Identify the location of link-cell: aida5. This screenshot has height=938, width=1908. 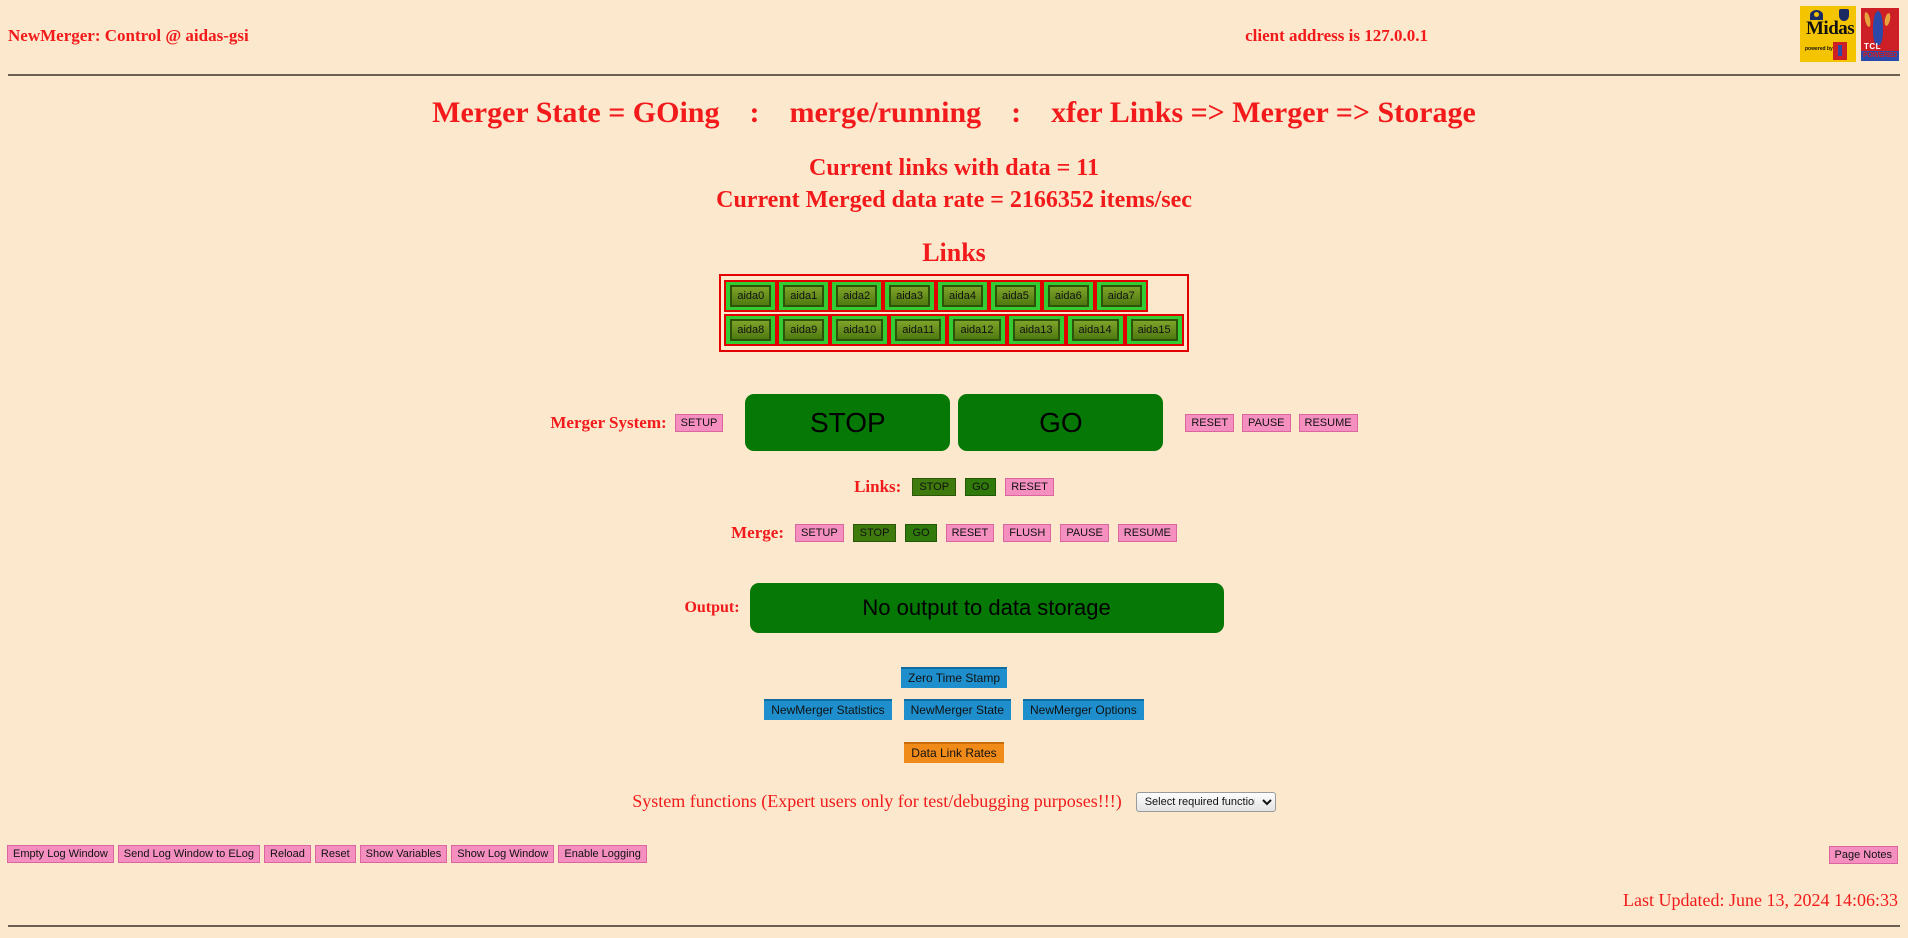
(1015, 296).